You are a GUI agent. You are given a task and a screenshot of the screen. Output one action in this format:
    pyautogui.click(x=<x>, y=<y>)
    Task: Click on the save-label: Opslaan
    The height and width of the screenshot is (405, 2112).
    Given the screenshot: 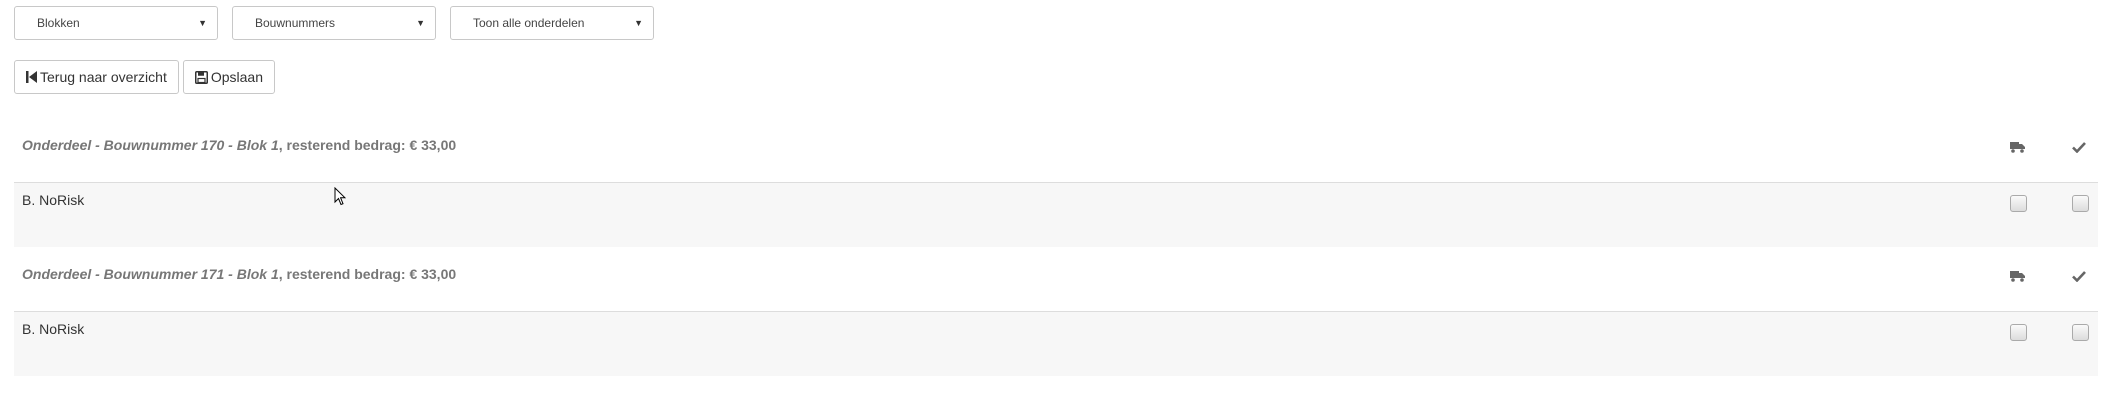 What is the action you would take?
    pyautogui.click(x=236, y=77)
    